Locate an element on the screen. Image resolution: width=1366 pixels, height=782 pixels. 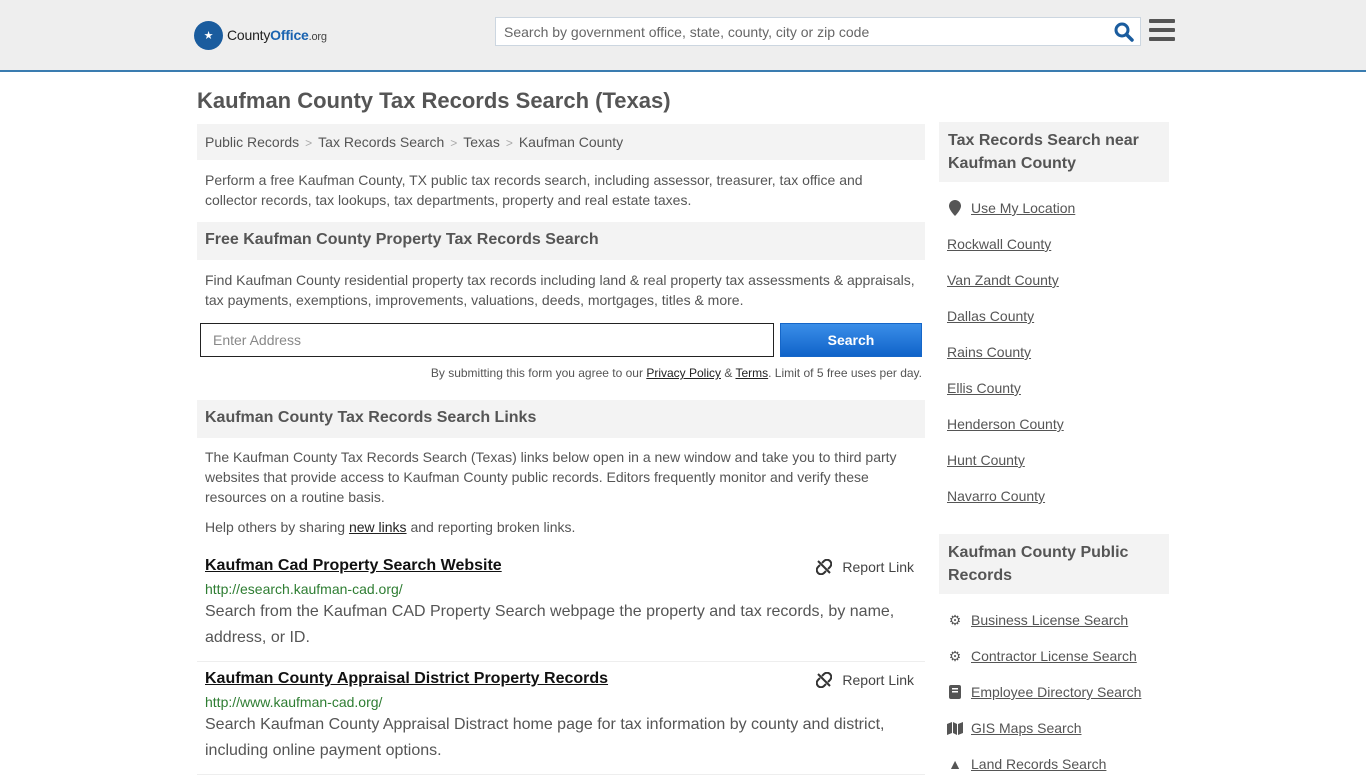
disclaimer-suffix: . Limit of 5 free uses per day. is located at coordinates (845, 373).